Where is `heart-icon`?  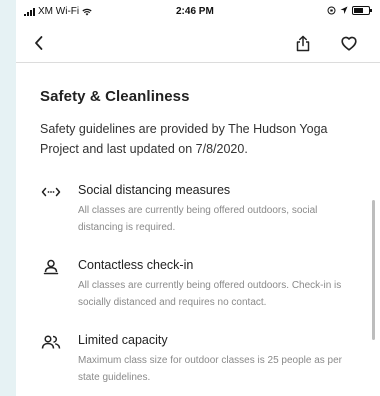
heart-icon is located at coordinates (349, 43).